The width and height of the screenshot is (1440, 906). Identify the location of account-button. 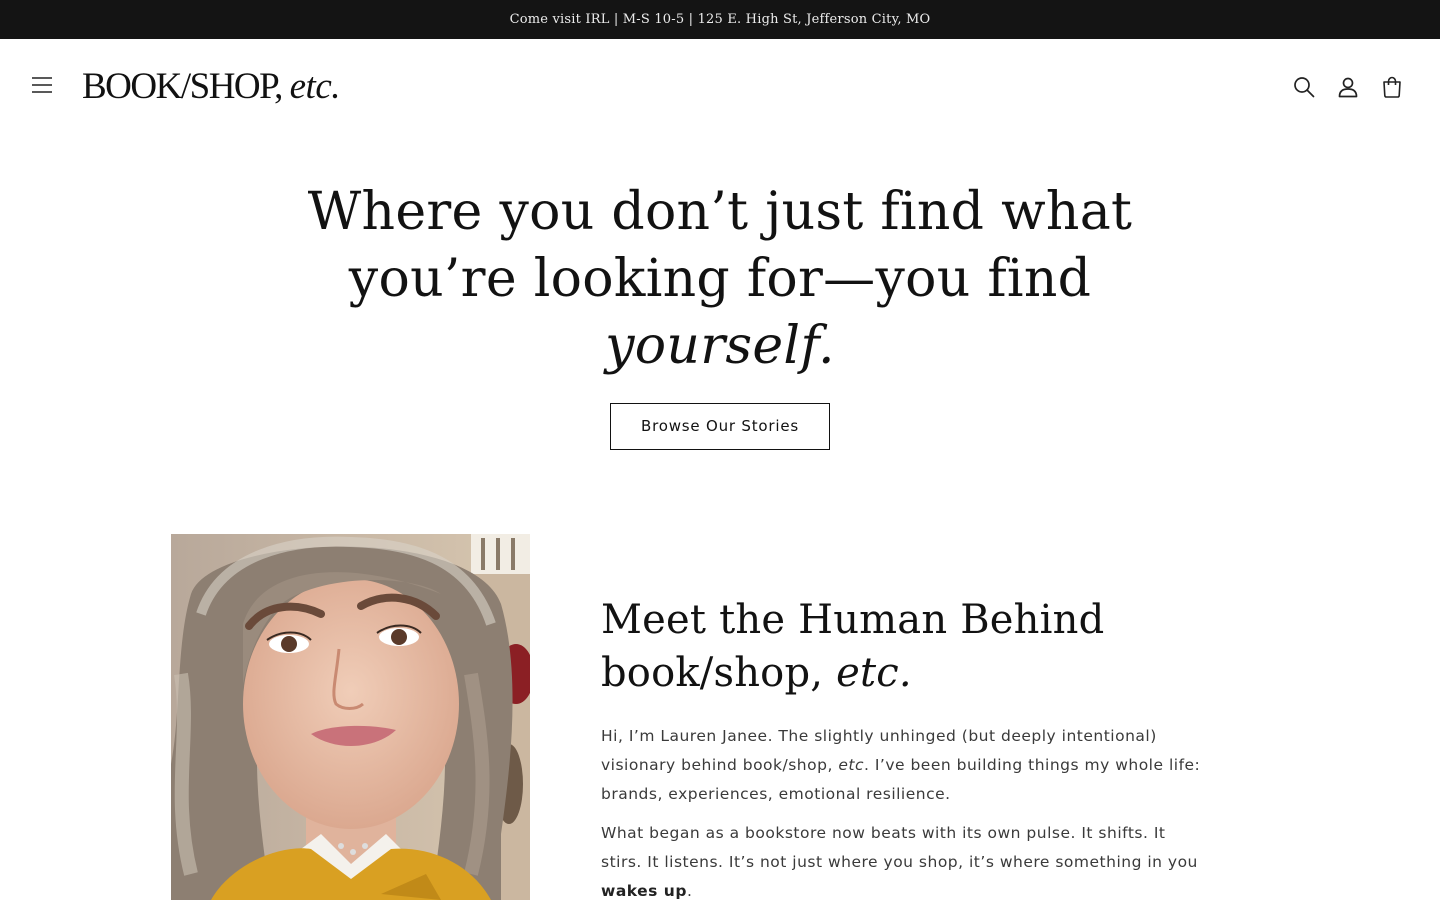
(1348, 87).